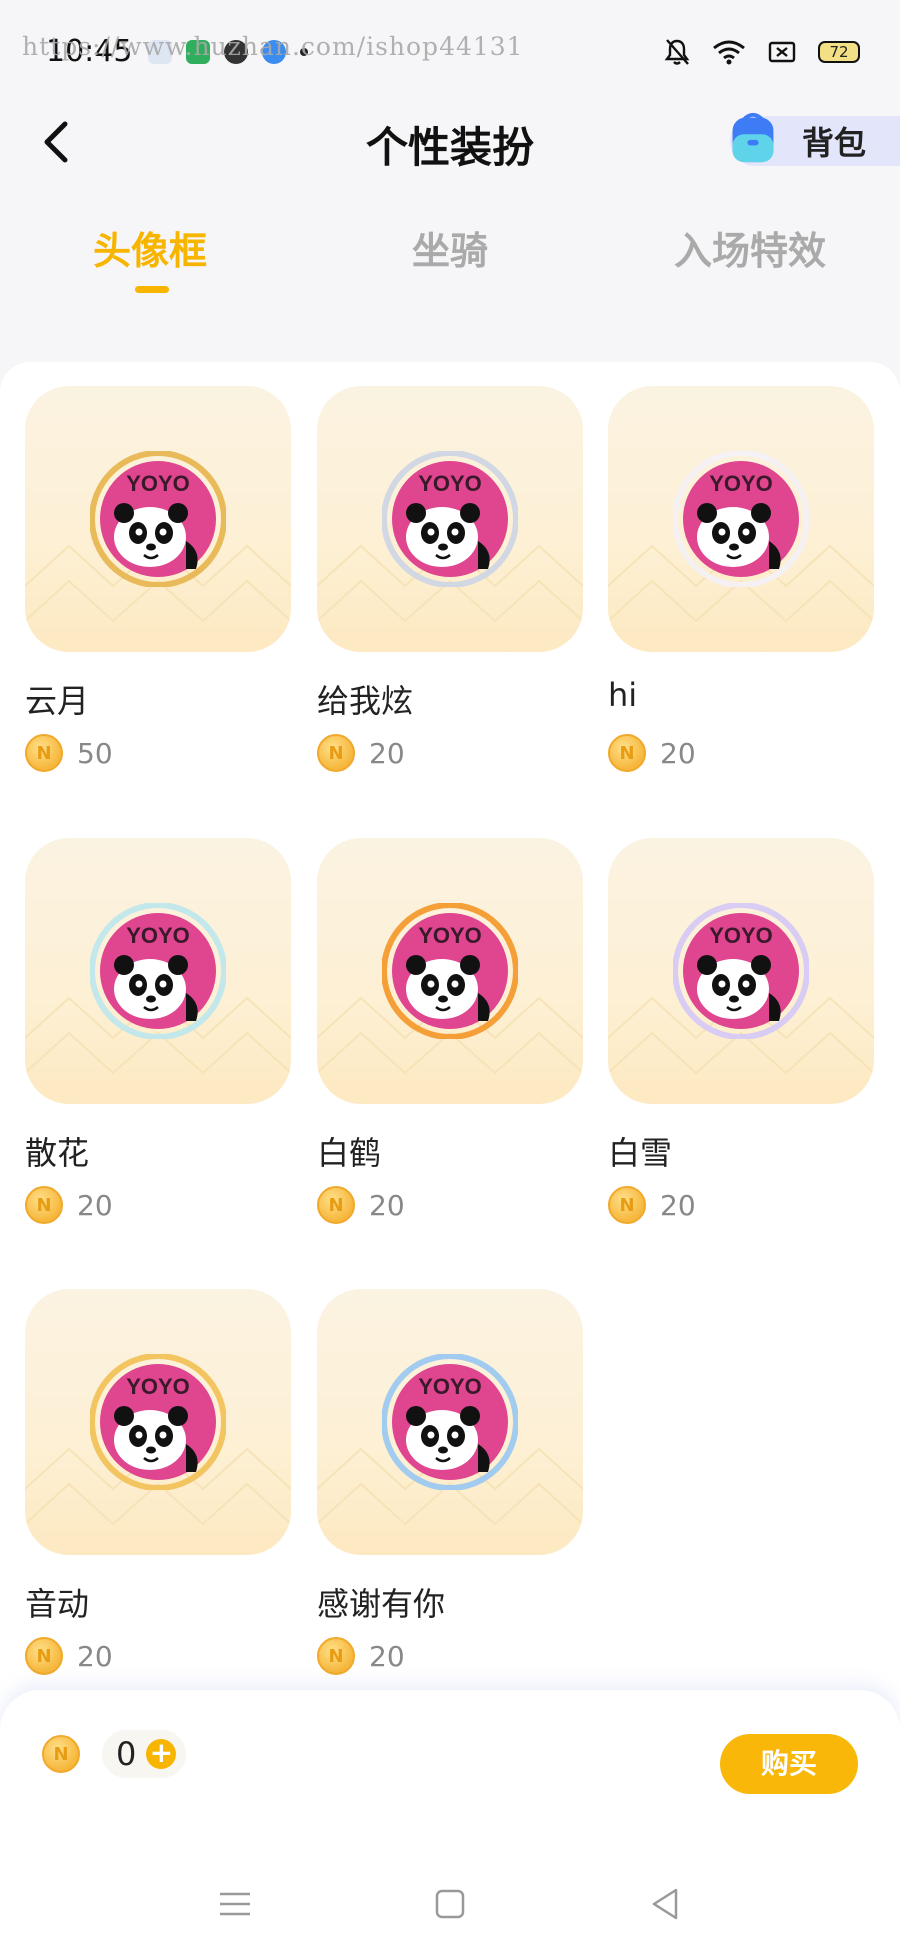 The image size is (900, 1950). Describe the element at coordinates (365, 701) in the screenshot. I see `item-name: 给我炫` at that location.